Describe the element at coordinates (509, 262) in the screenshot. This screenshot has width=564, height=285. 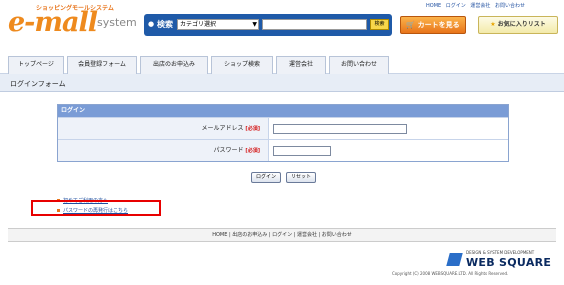
I see `company-name: WEB SQUARE` at that location.